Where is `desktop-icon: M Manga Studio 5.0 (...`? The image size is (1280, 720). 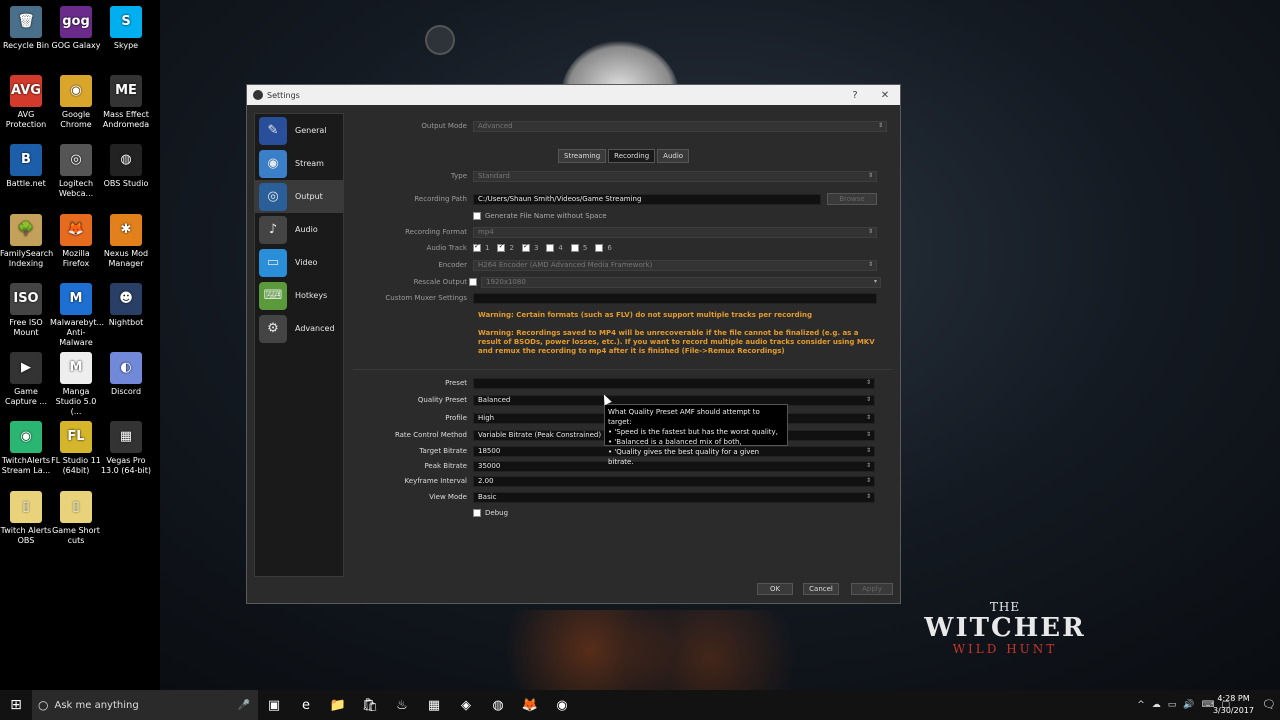
desktop-icon: M Manga Studio 5.0 (... is located at coordinates (76, 384).